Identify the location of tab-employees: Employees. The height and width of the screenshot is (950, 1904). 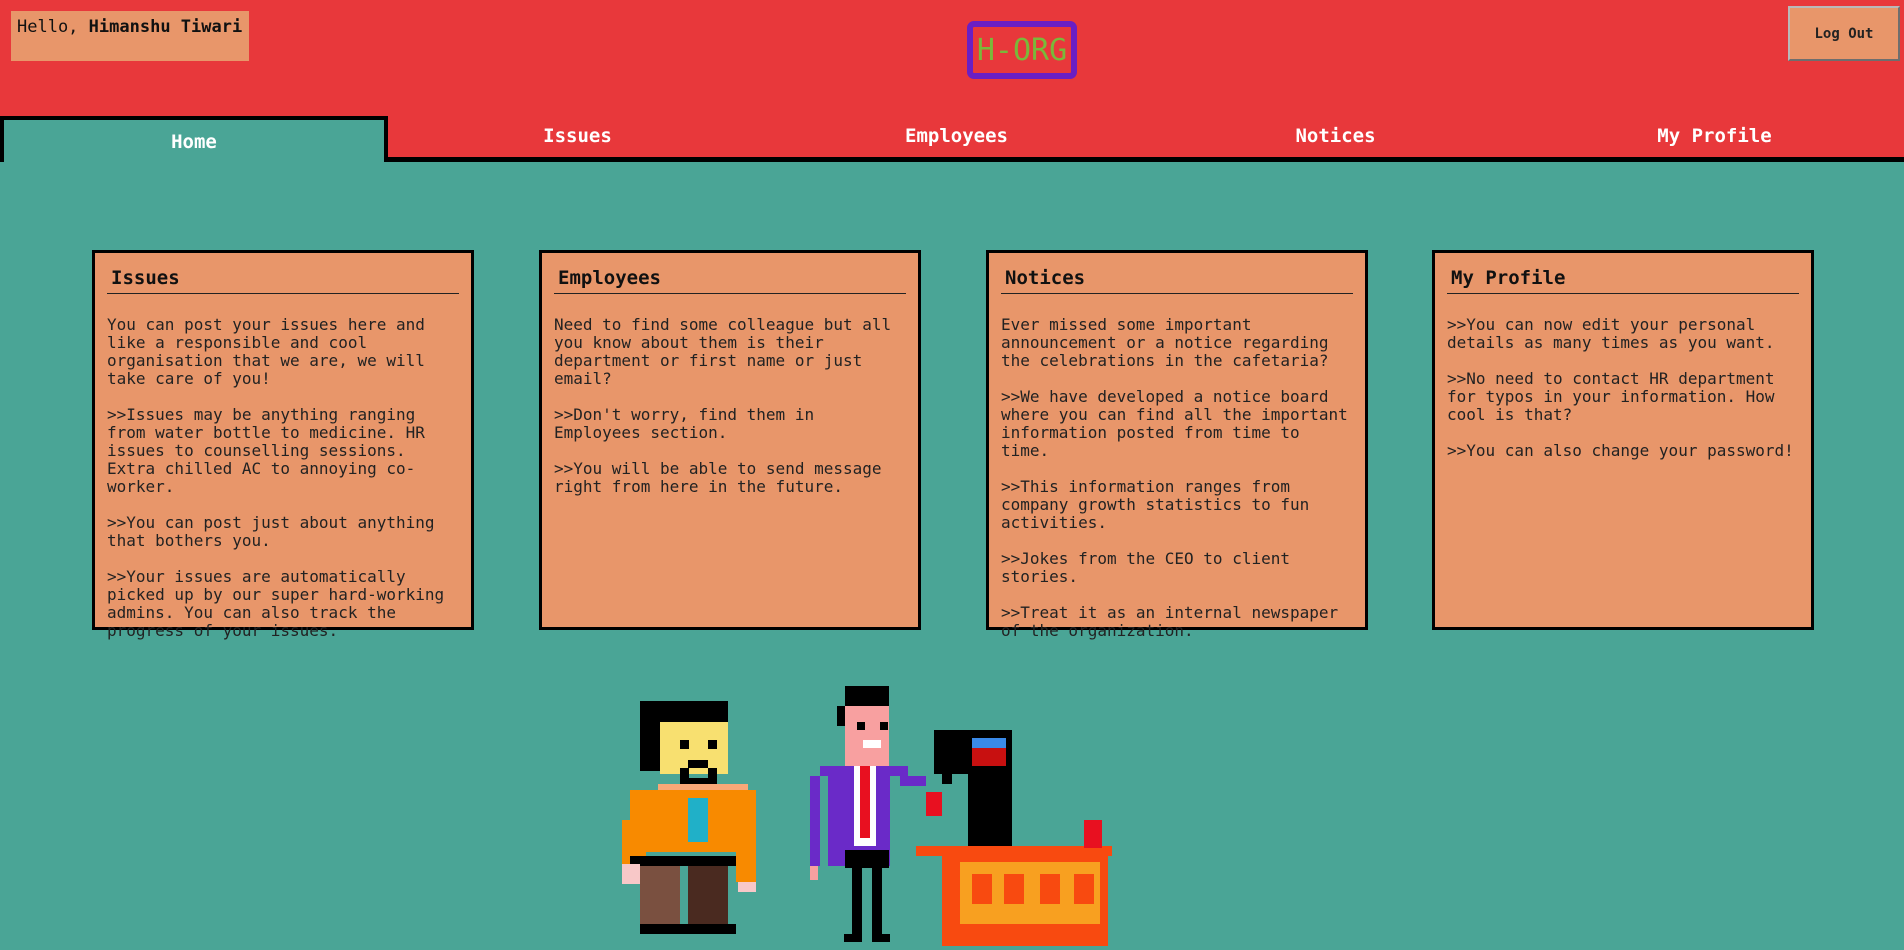
(956, 139).